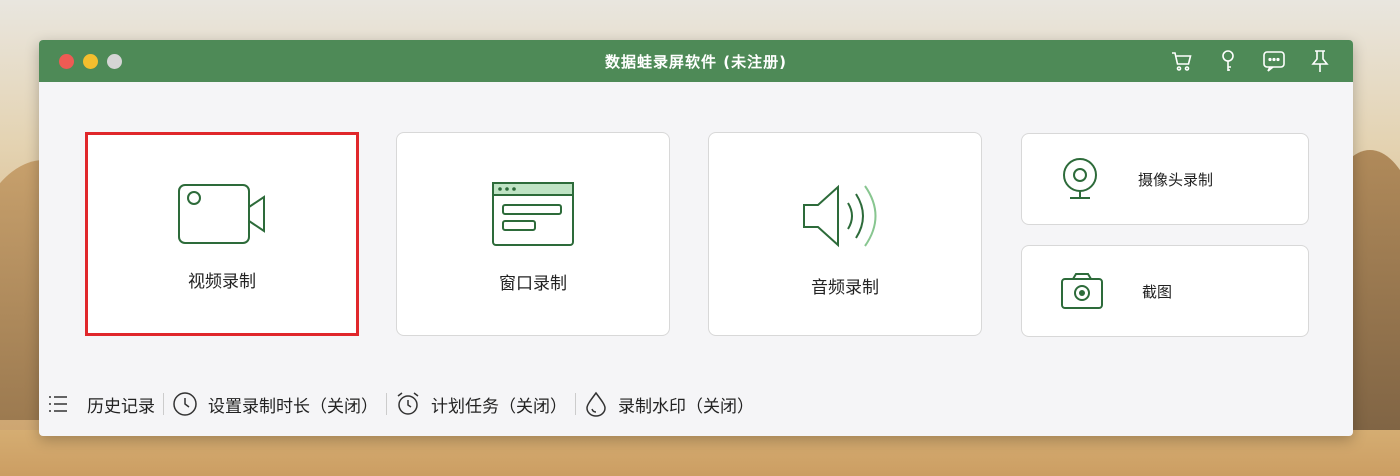  Describe the element at coordinates (1228, 61) in the screenshot. I see `key-icon` at that location.